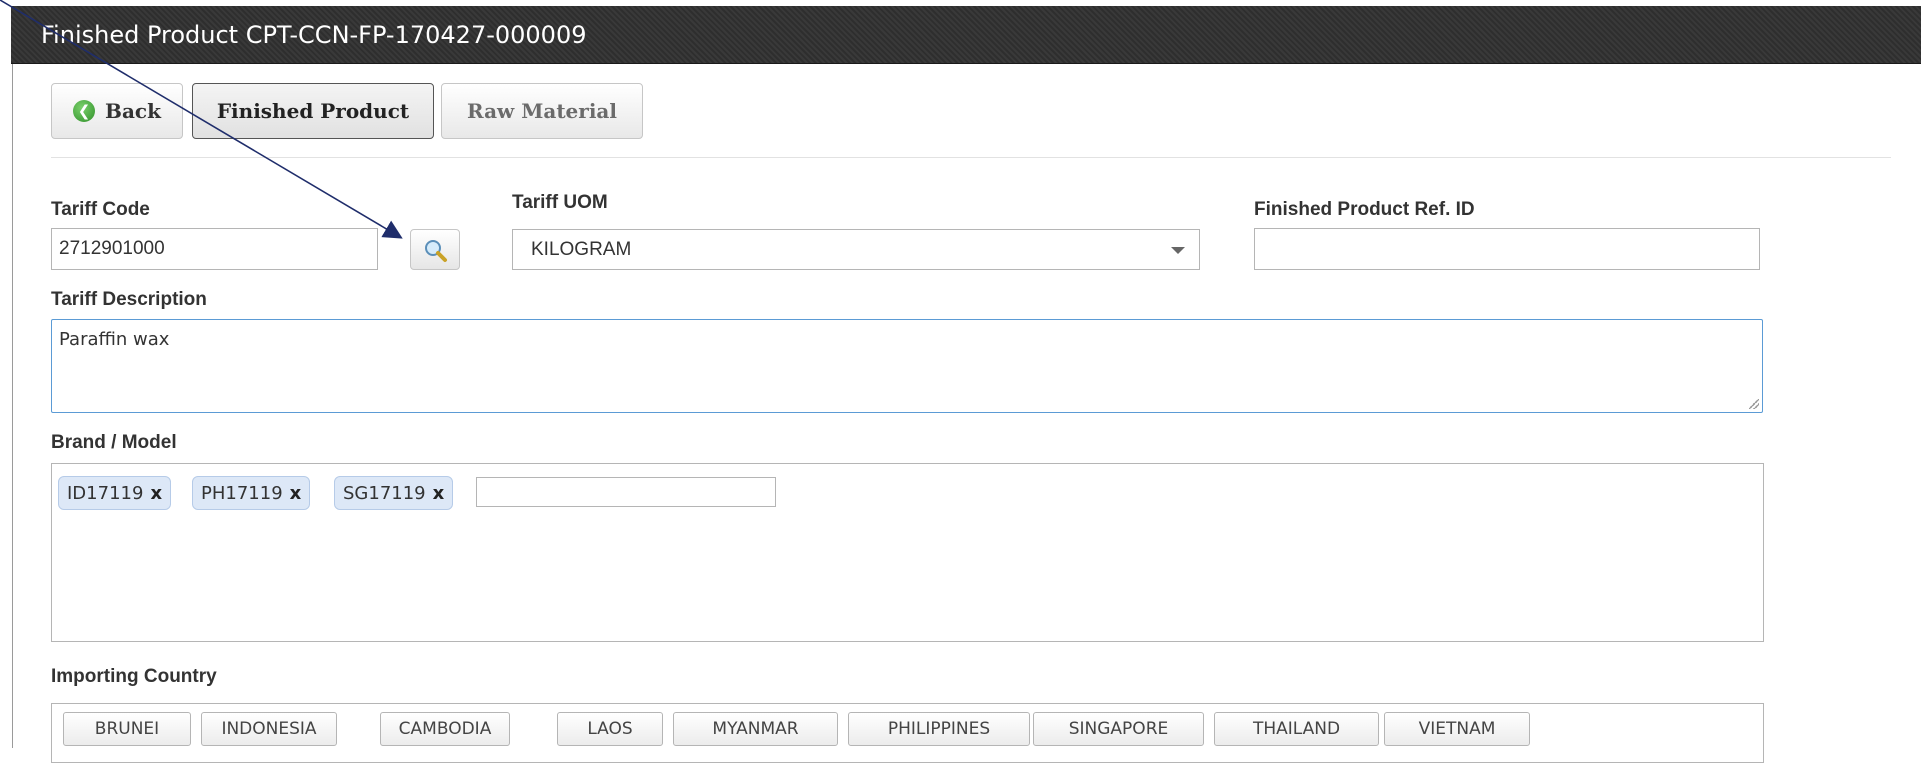  What do you see at coordinates (214, 249) in the screenshot?
I see `tariff-code-input: 2712901000` at bounding box center [214, 249].